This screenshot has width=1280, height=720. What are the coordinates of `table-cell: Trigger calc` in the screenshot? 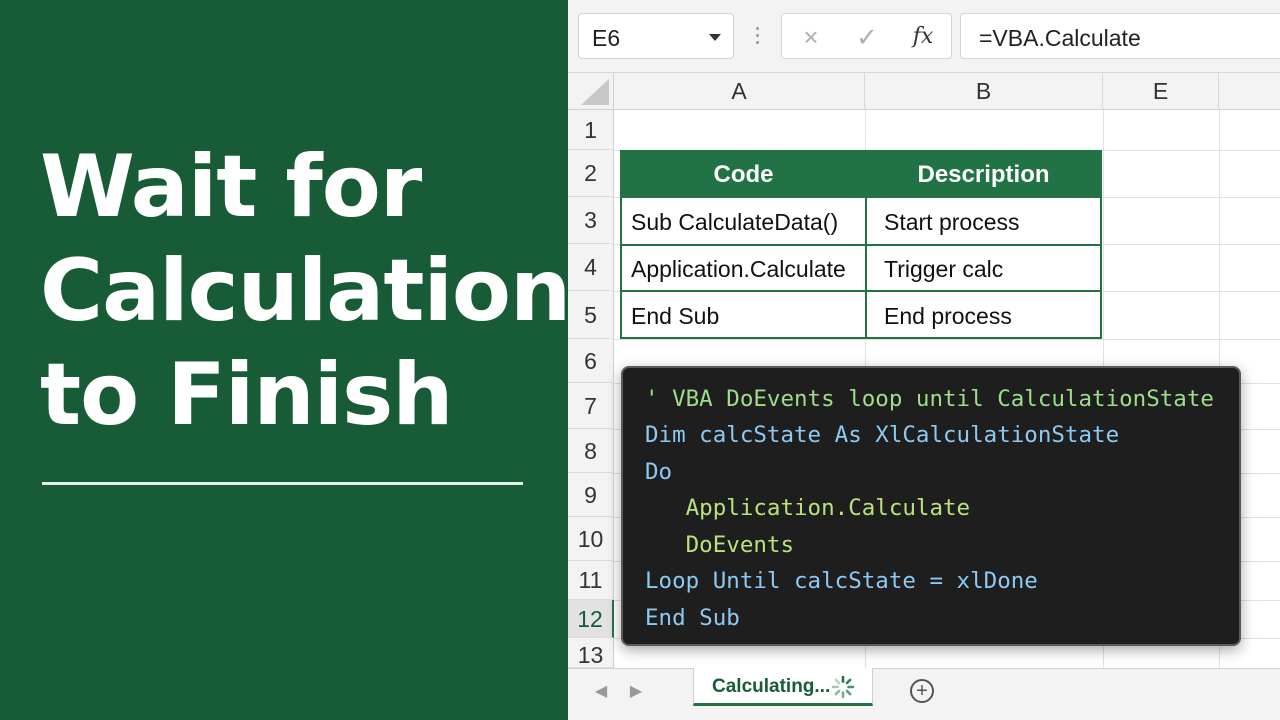 It's located at (943, 269).